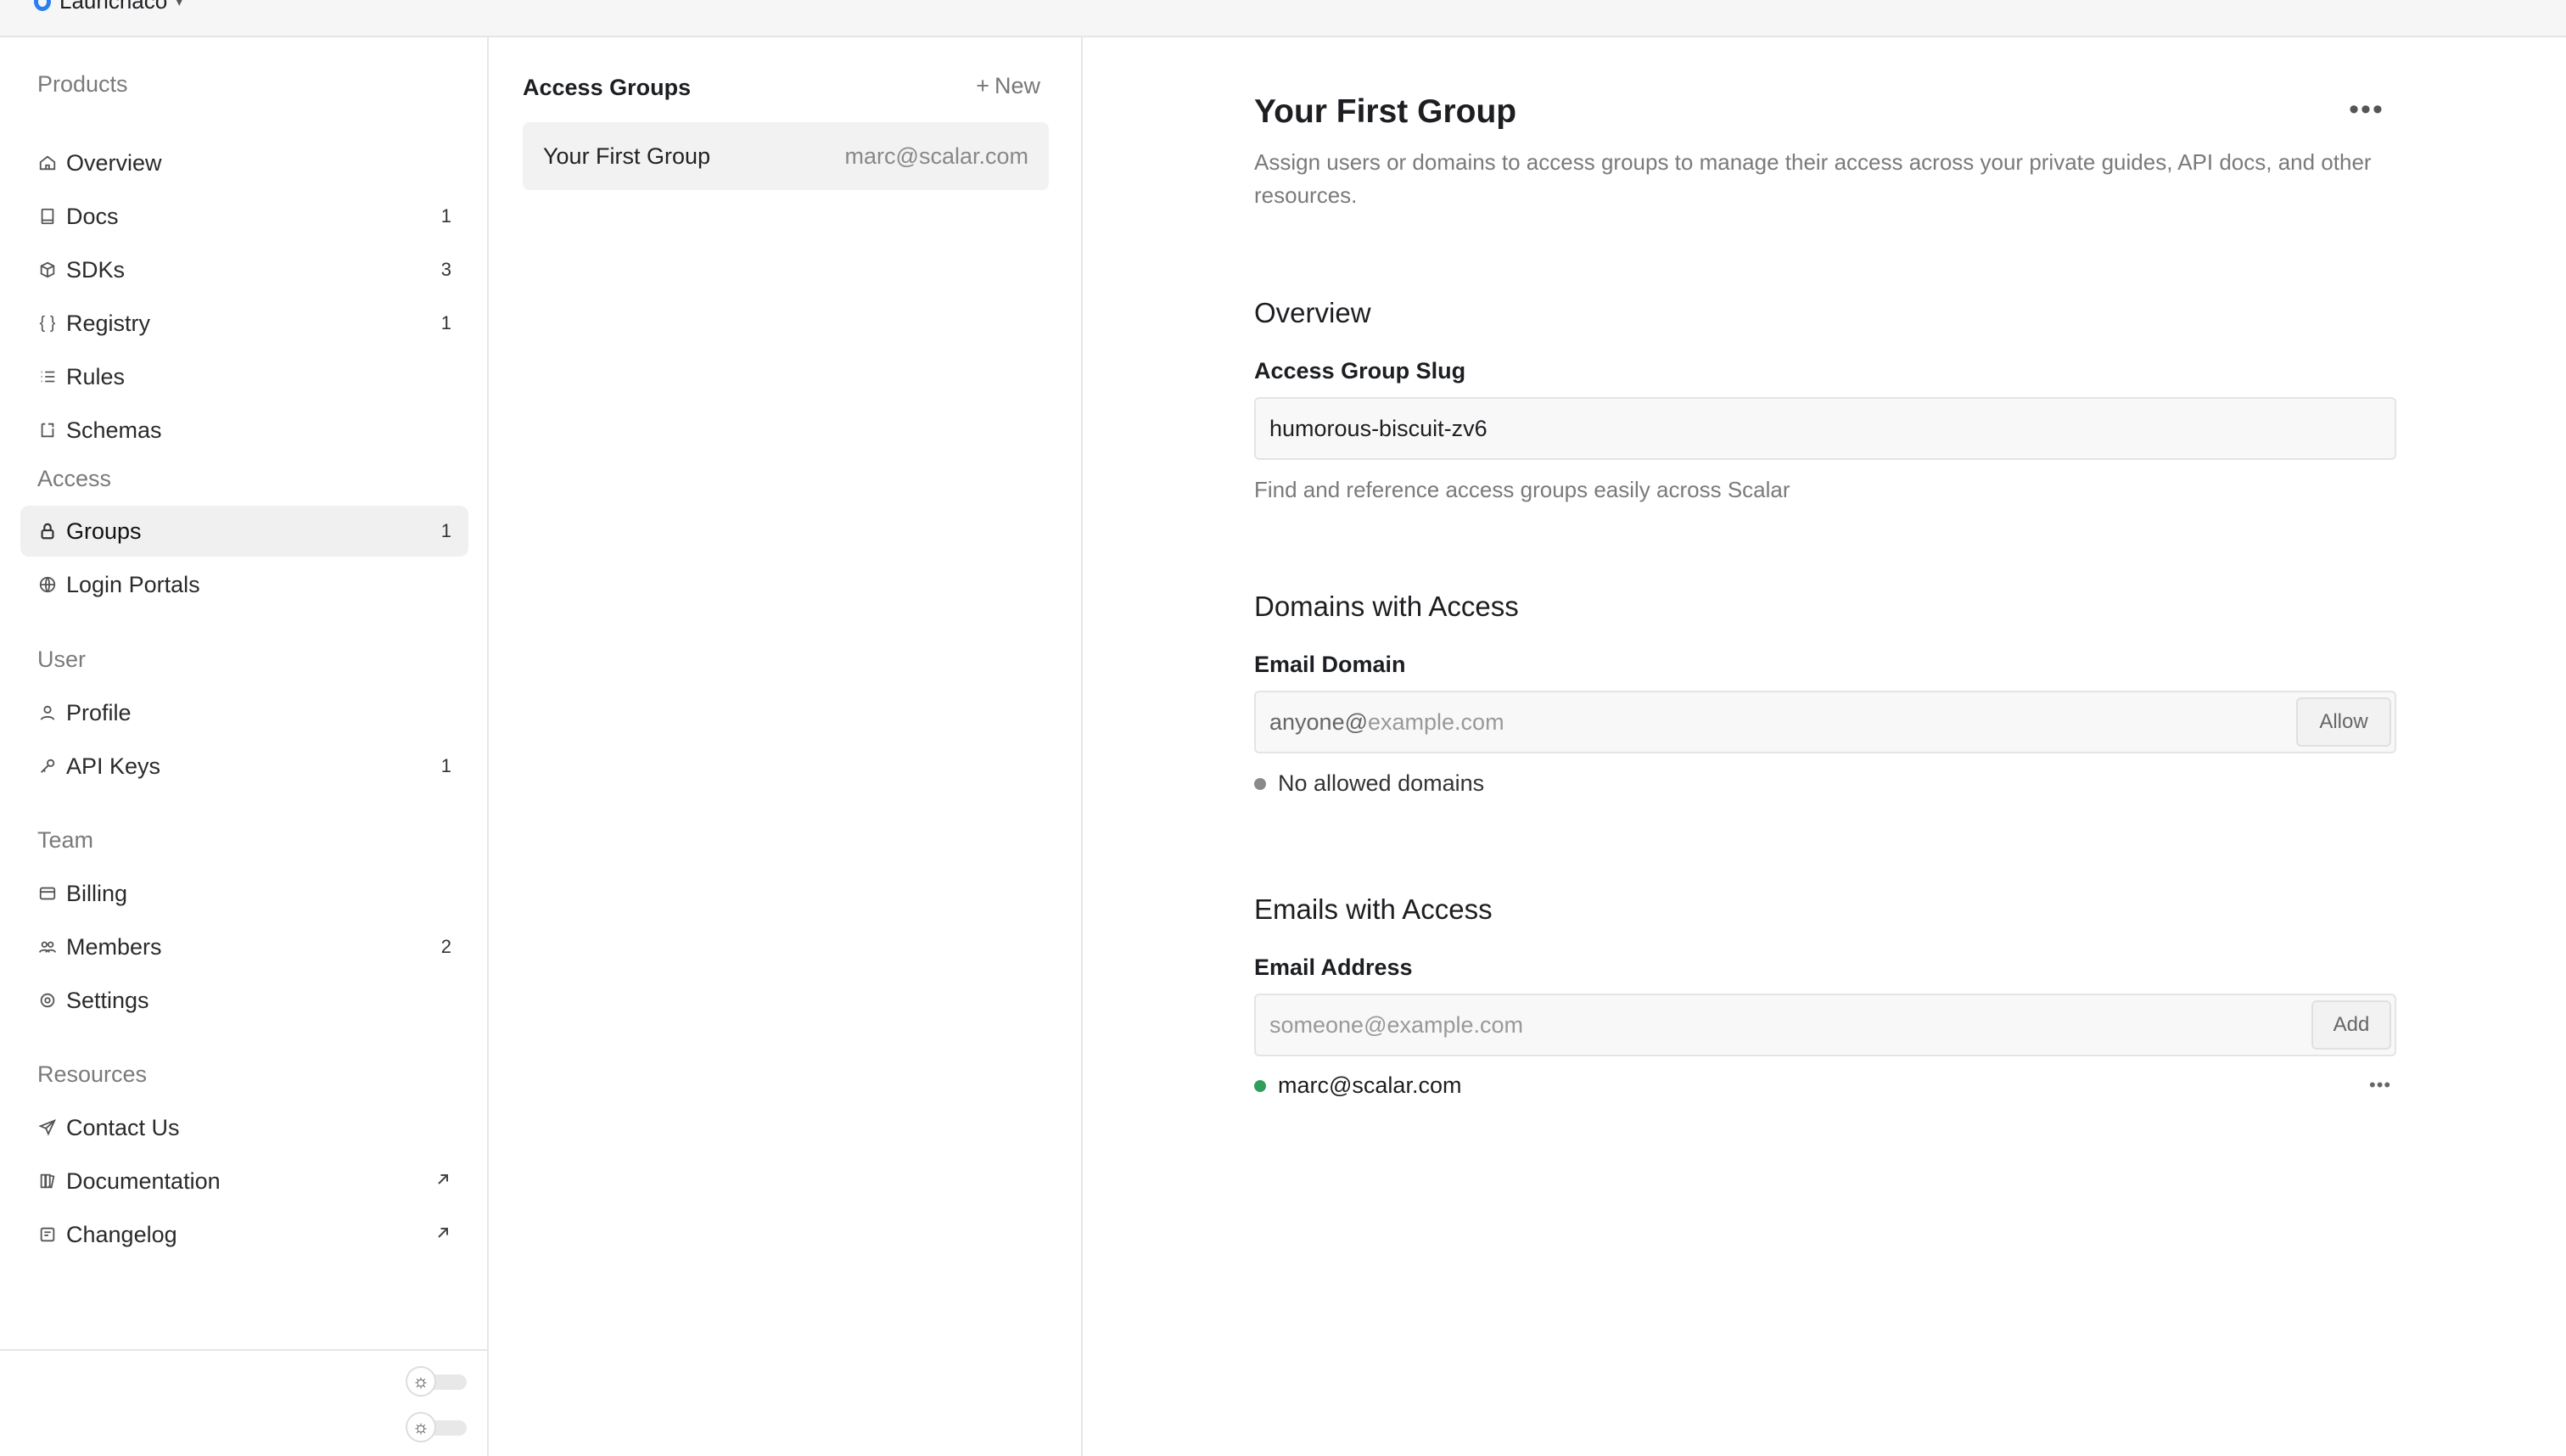  I want to click on sidebar-item-api-keys: API Keys 1, so click(244, 766).